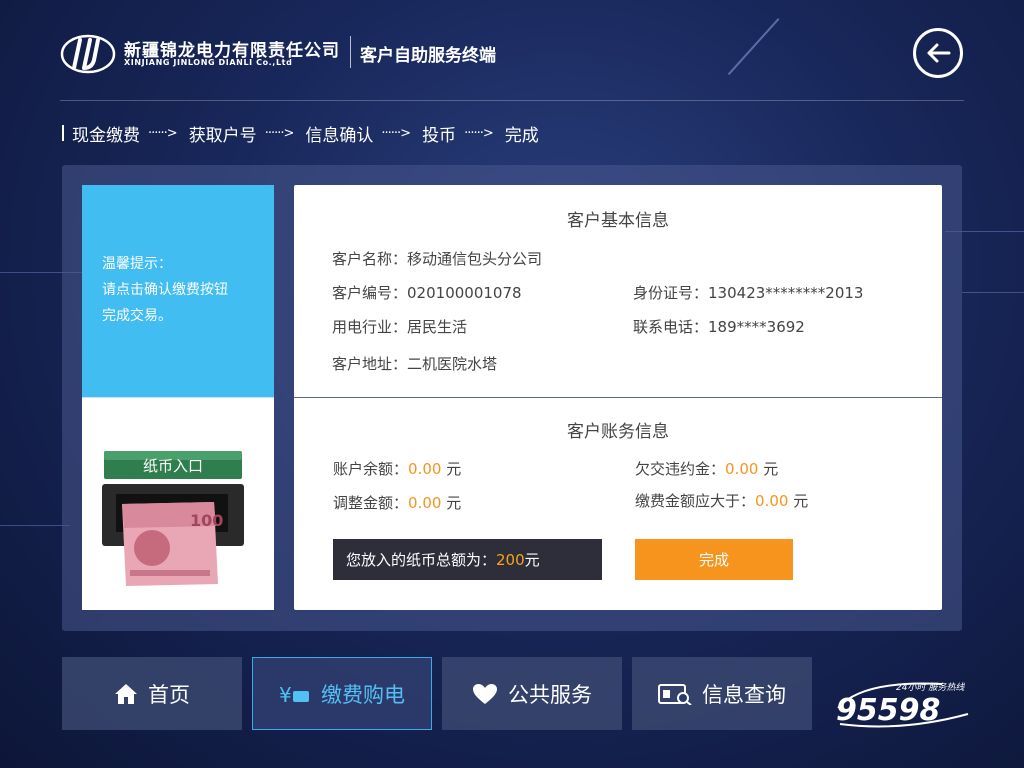  I want to click on nav-label: 公共服务, so click(550, 694).